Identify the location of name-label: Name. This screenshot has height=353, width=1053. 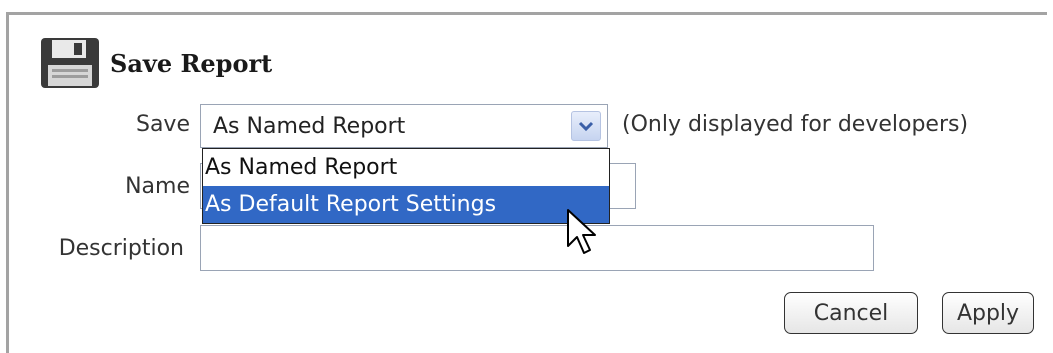
(157, 186).